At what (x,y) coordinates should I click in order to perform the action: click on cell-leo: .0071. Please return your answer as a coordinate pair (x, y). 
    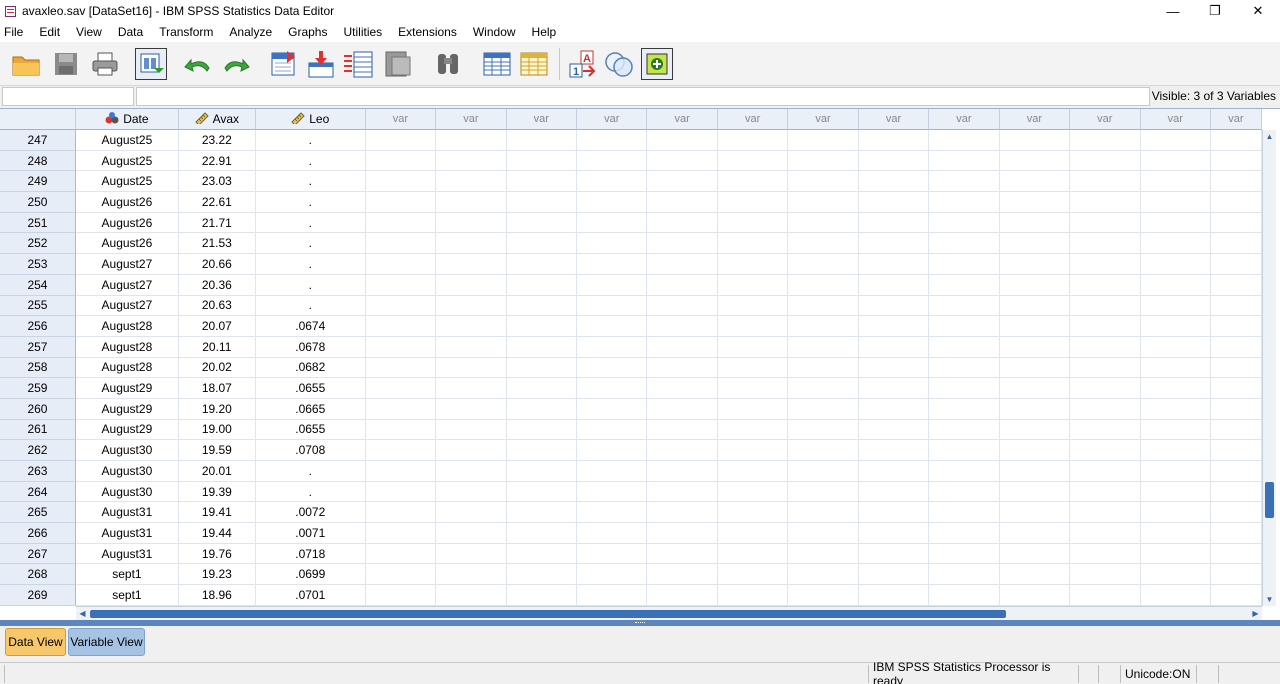
    Looking at the image, I should click on (310, 533).